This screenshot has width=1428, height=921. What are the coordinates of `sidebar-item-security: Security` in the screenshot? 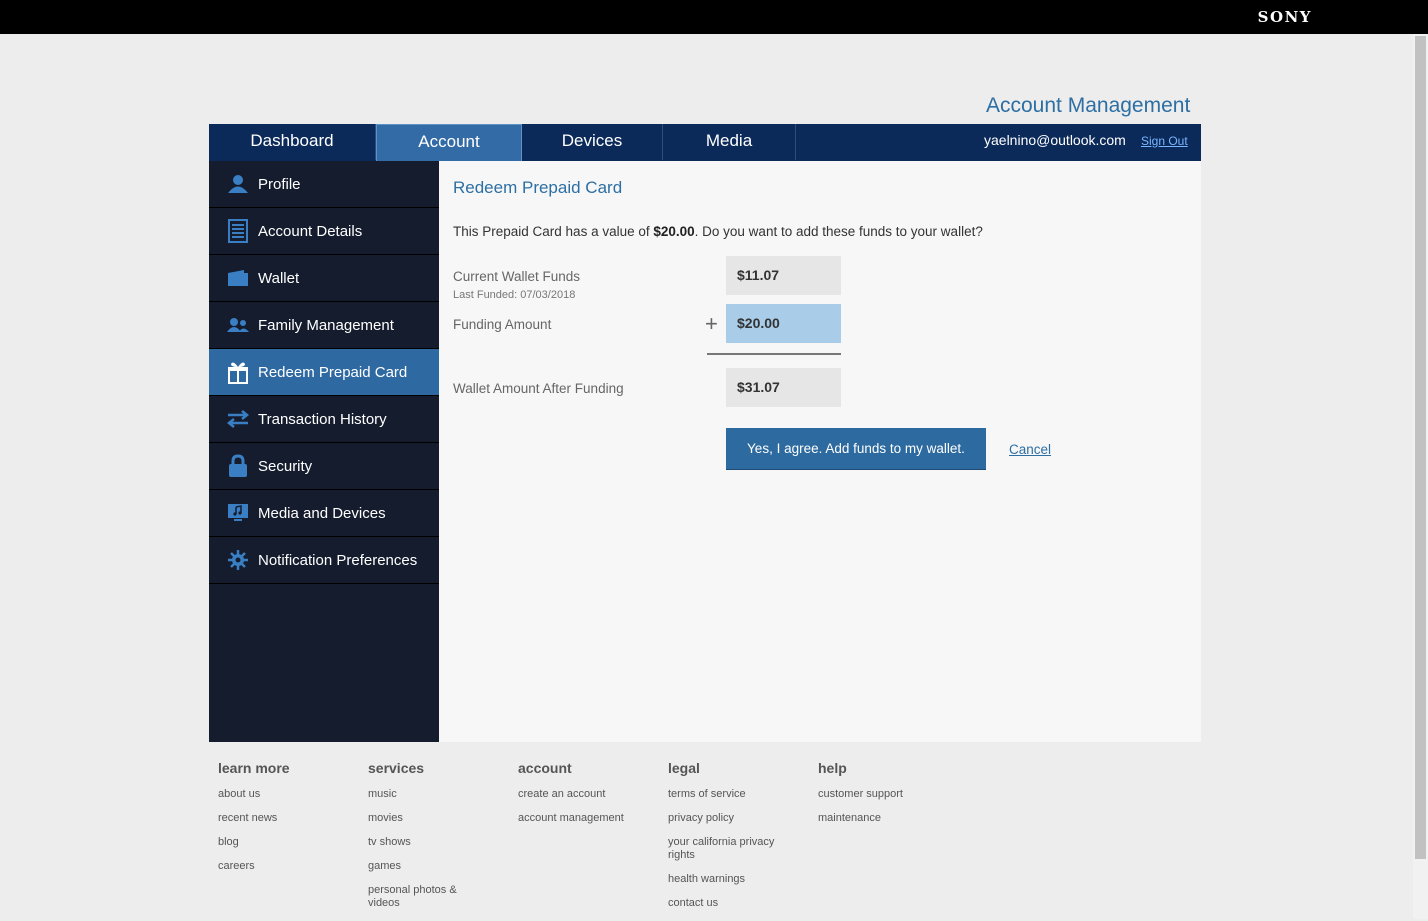 It's located at (324, 466).